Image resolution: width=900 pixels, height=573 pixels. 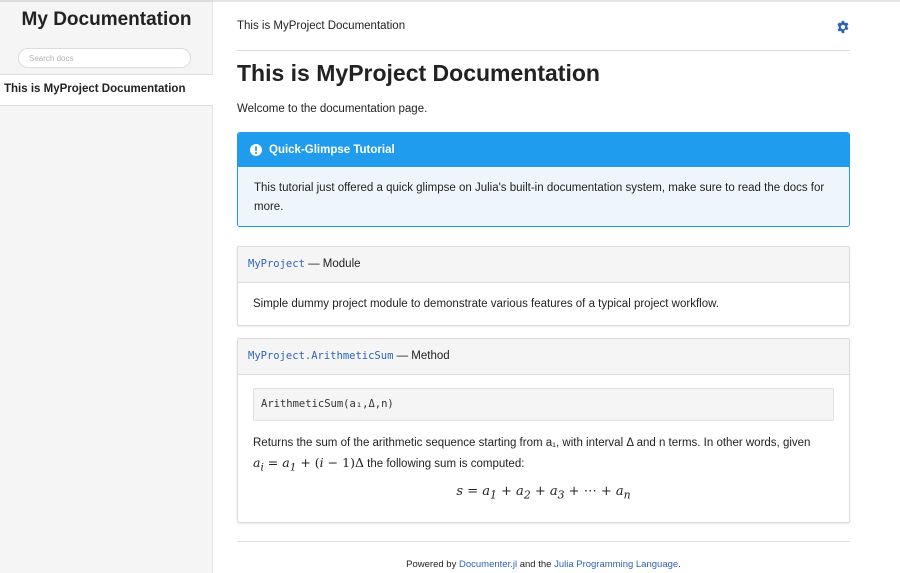 What do you see at coordinates (106, 20) in the screenshot?
I see `site-title: My Documentation` at bounding box center [106, 20].